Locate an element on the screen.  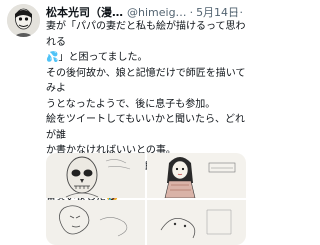
skull-drawing-icon is located at coordinates (95, 175).